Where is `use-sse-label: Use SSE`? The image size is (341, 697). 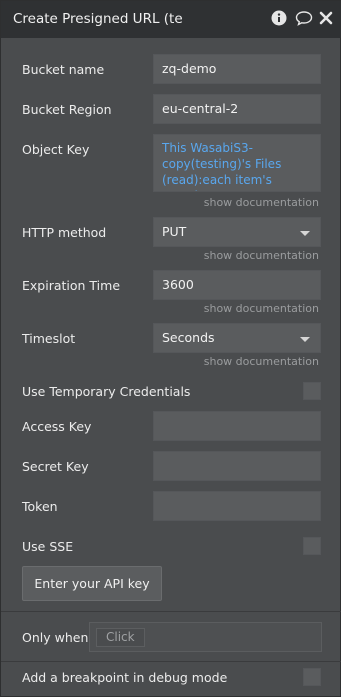 use-sse-label: Use SSE is located at coordinates (48, 546).